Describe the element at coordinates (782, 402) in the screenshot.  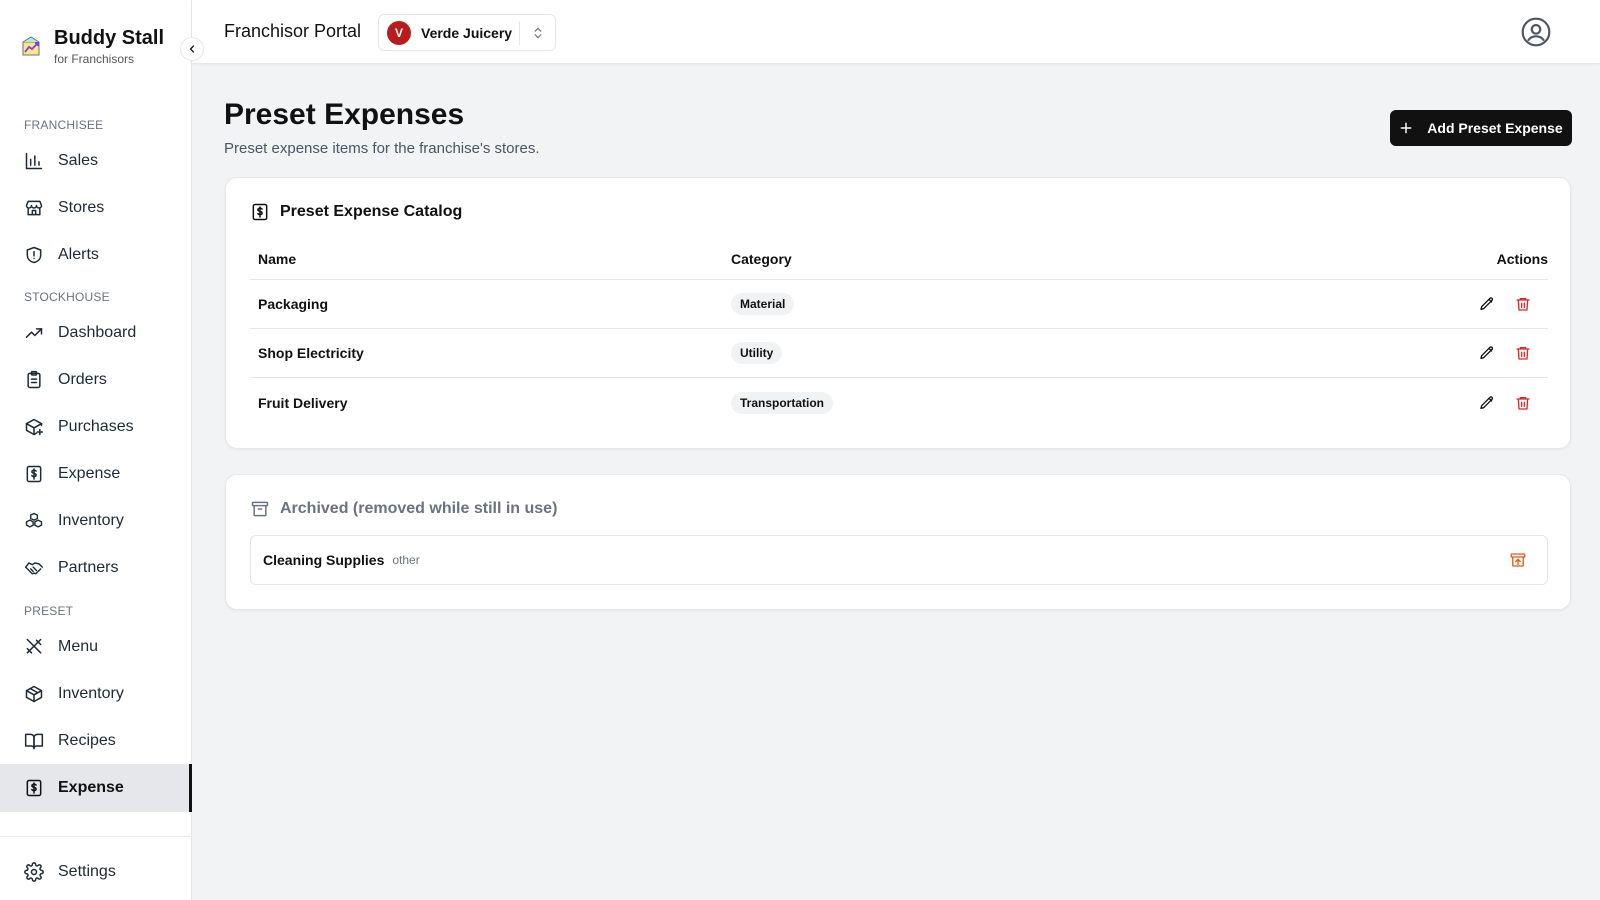
I see `category-badge: Transportation` at that location.